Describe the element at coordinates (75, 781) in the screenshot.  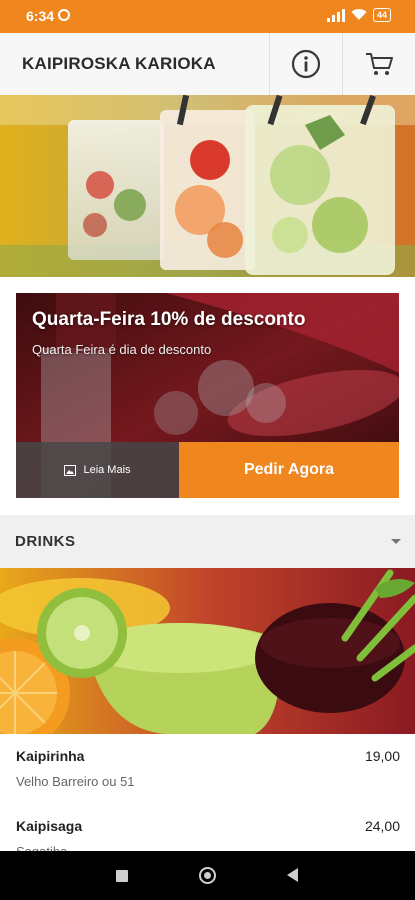
I see `item-description: Velho Barreiro ou 51` at that location.